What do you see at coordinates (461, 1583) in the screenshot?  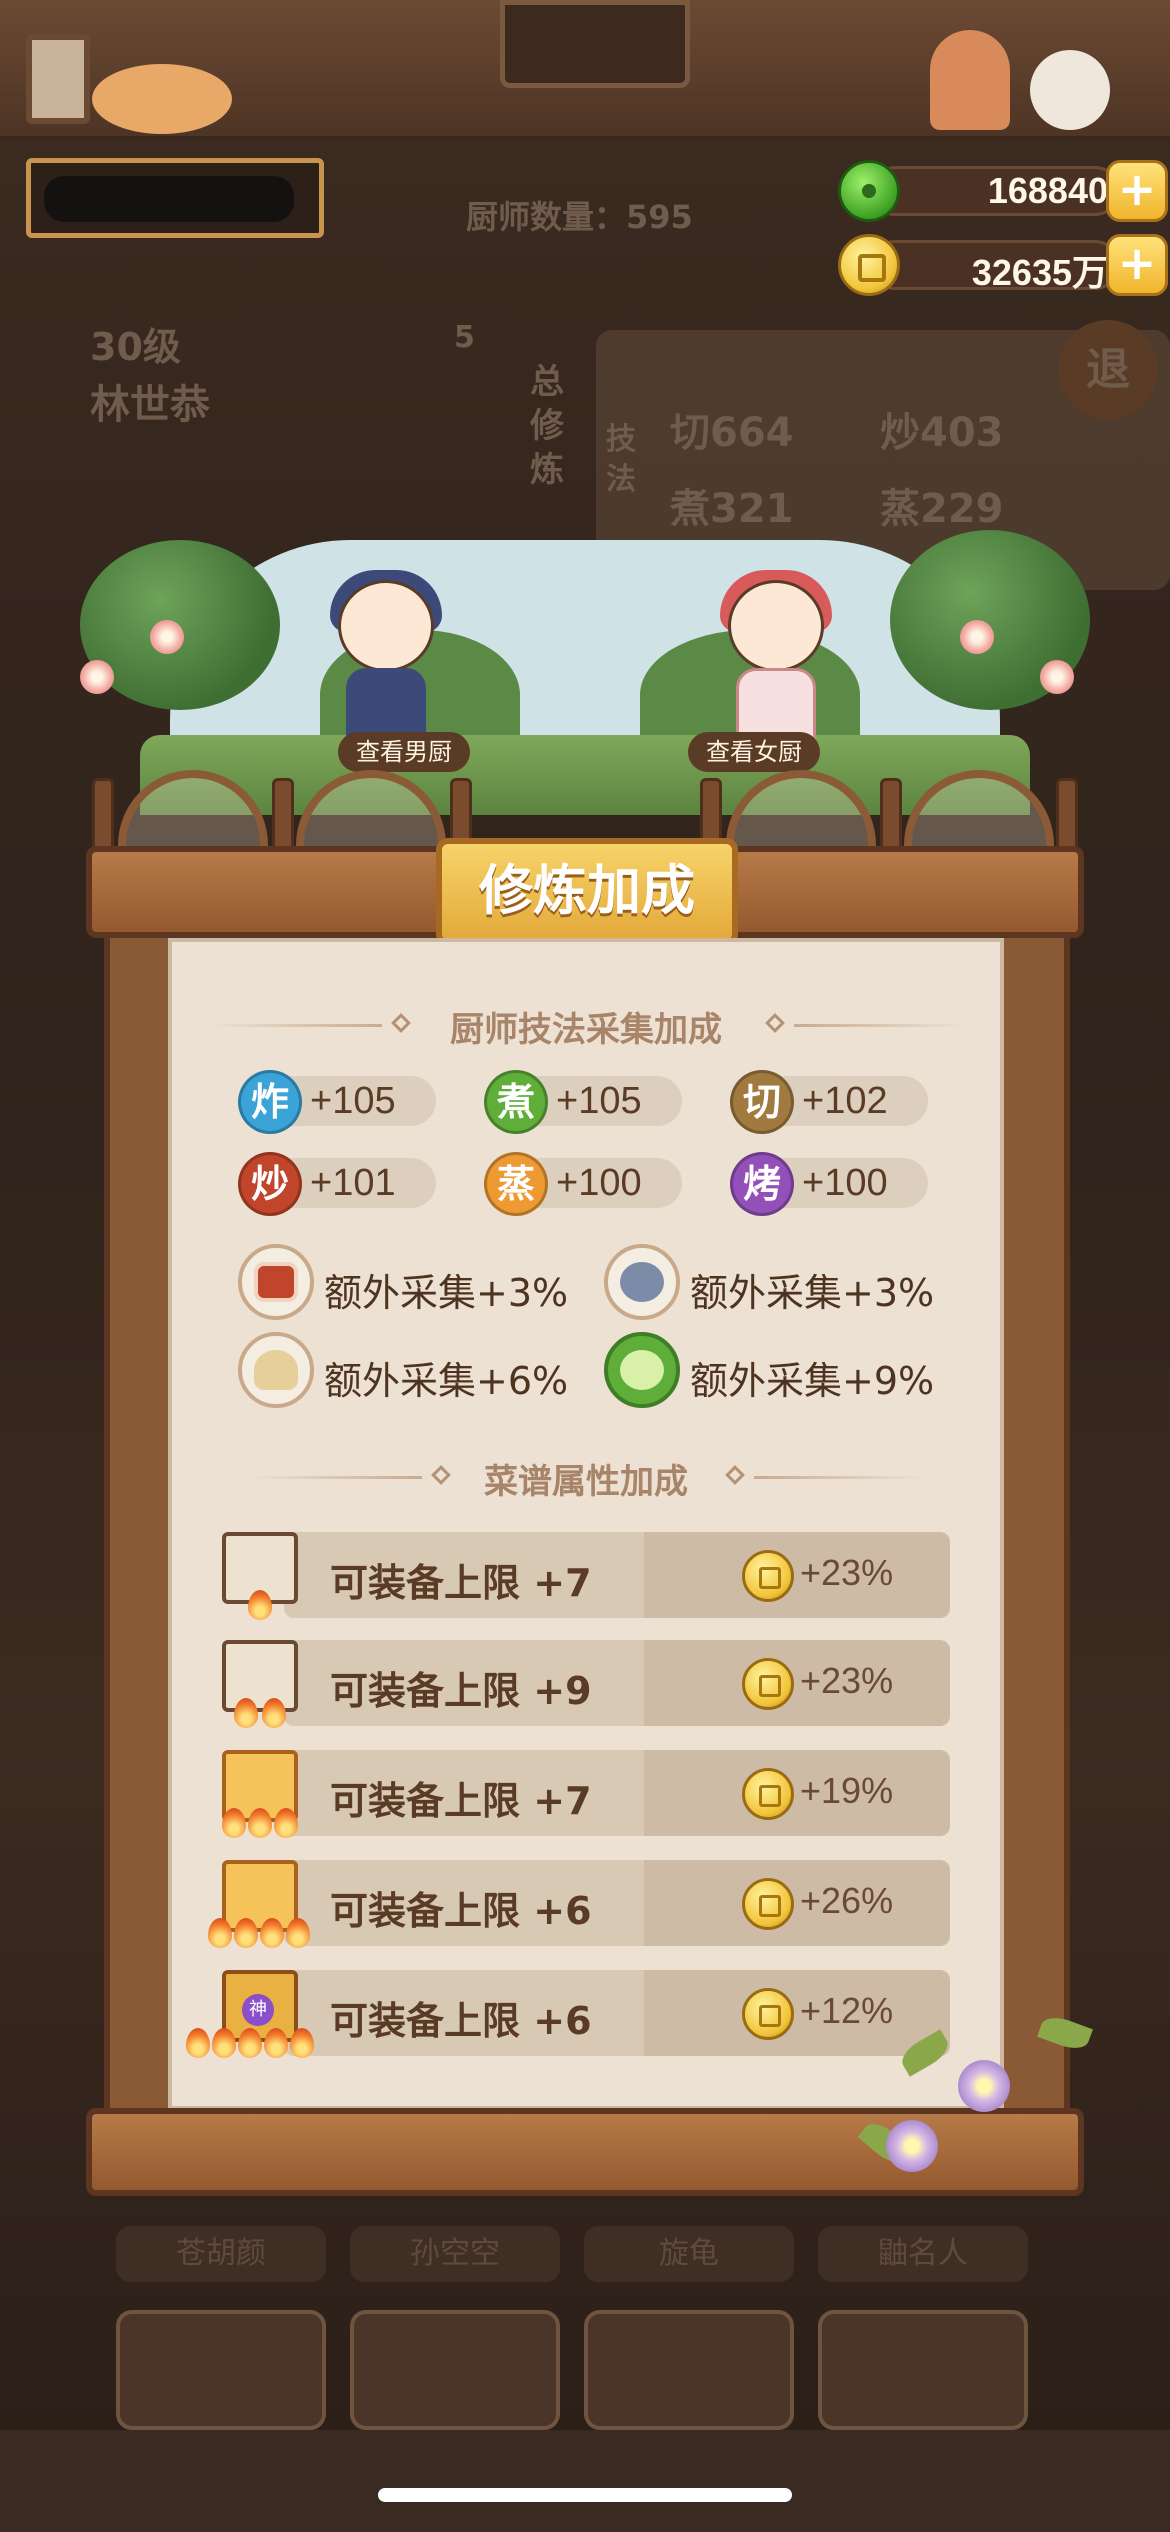 I see `recipe-label: 可装备上限 +7` at bounding box center [461, 1583].